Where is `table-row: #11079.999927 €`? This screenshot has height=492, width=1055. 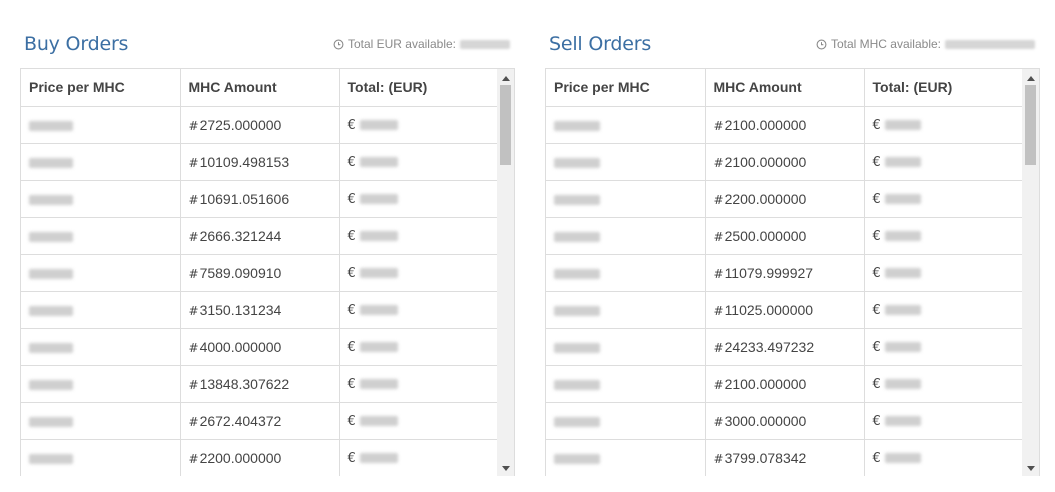
table-row: #11079.999927 € is located at coordinates (785, 273).